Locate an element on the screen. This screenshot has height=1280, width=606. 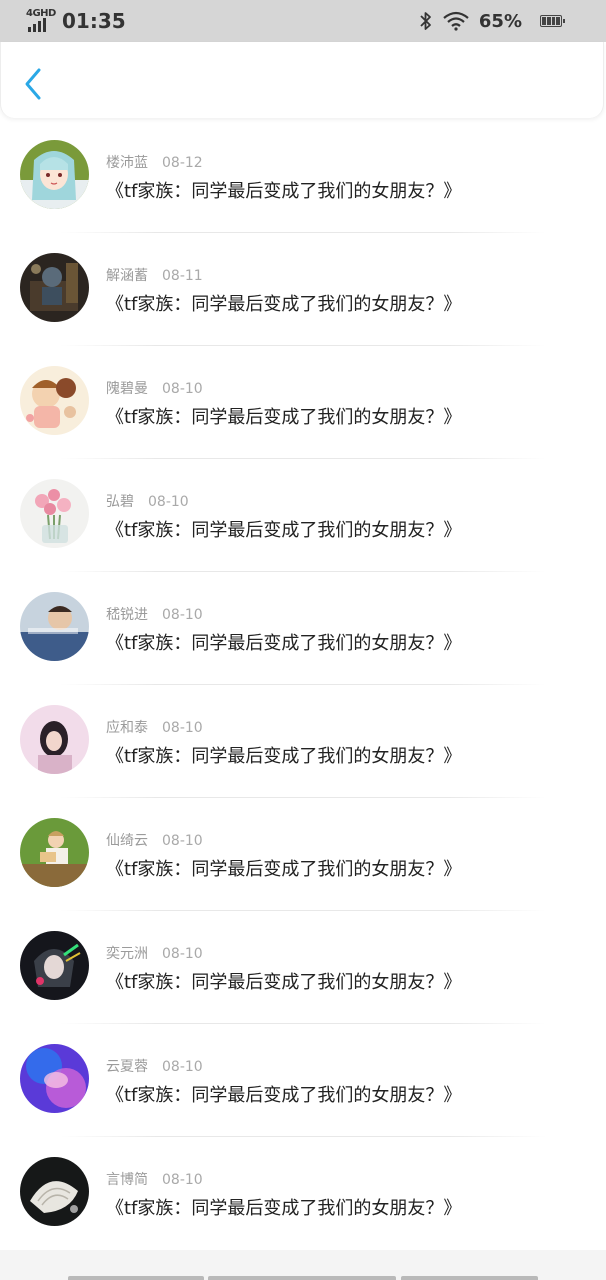
message-meta: 楼沛蓝 08-12 is located at coordinates (154, 162).